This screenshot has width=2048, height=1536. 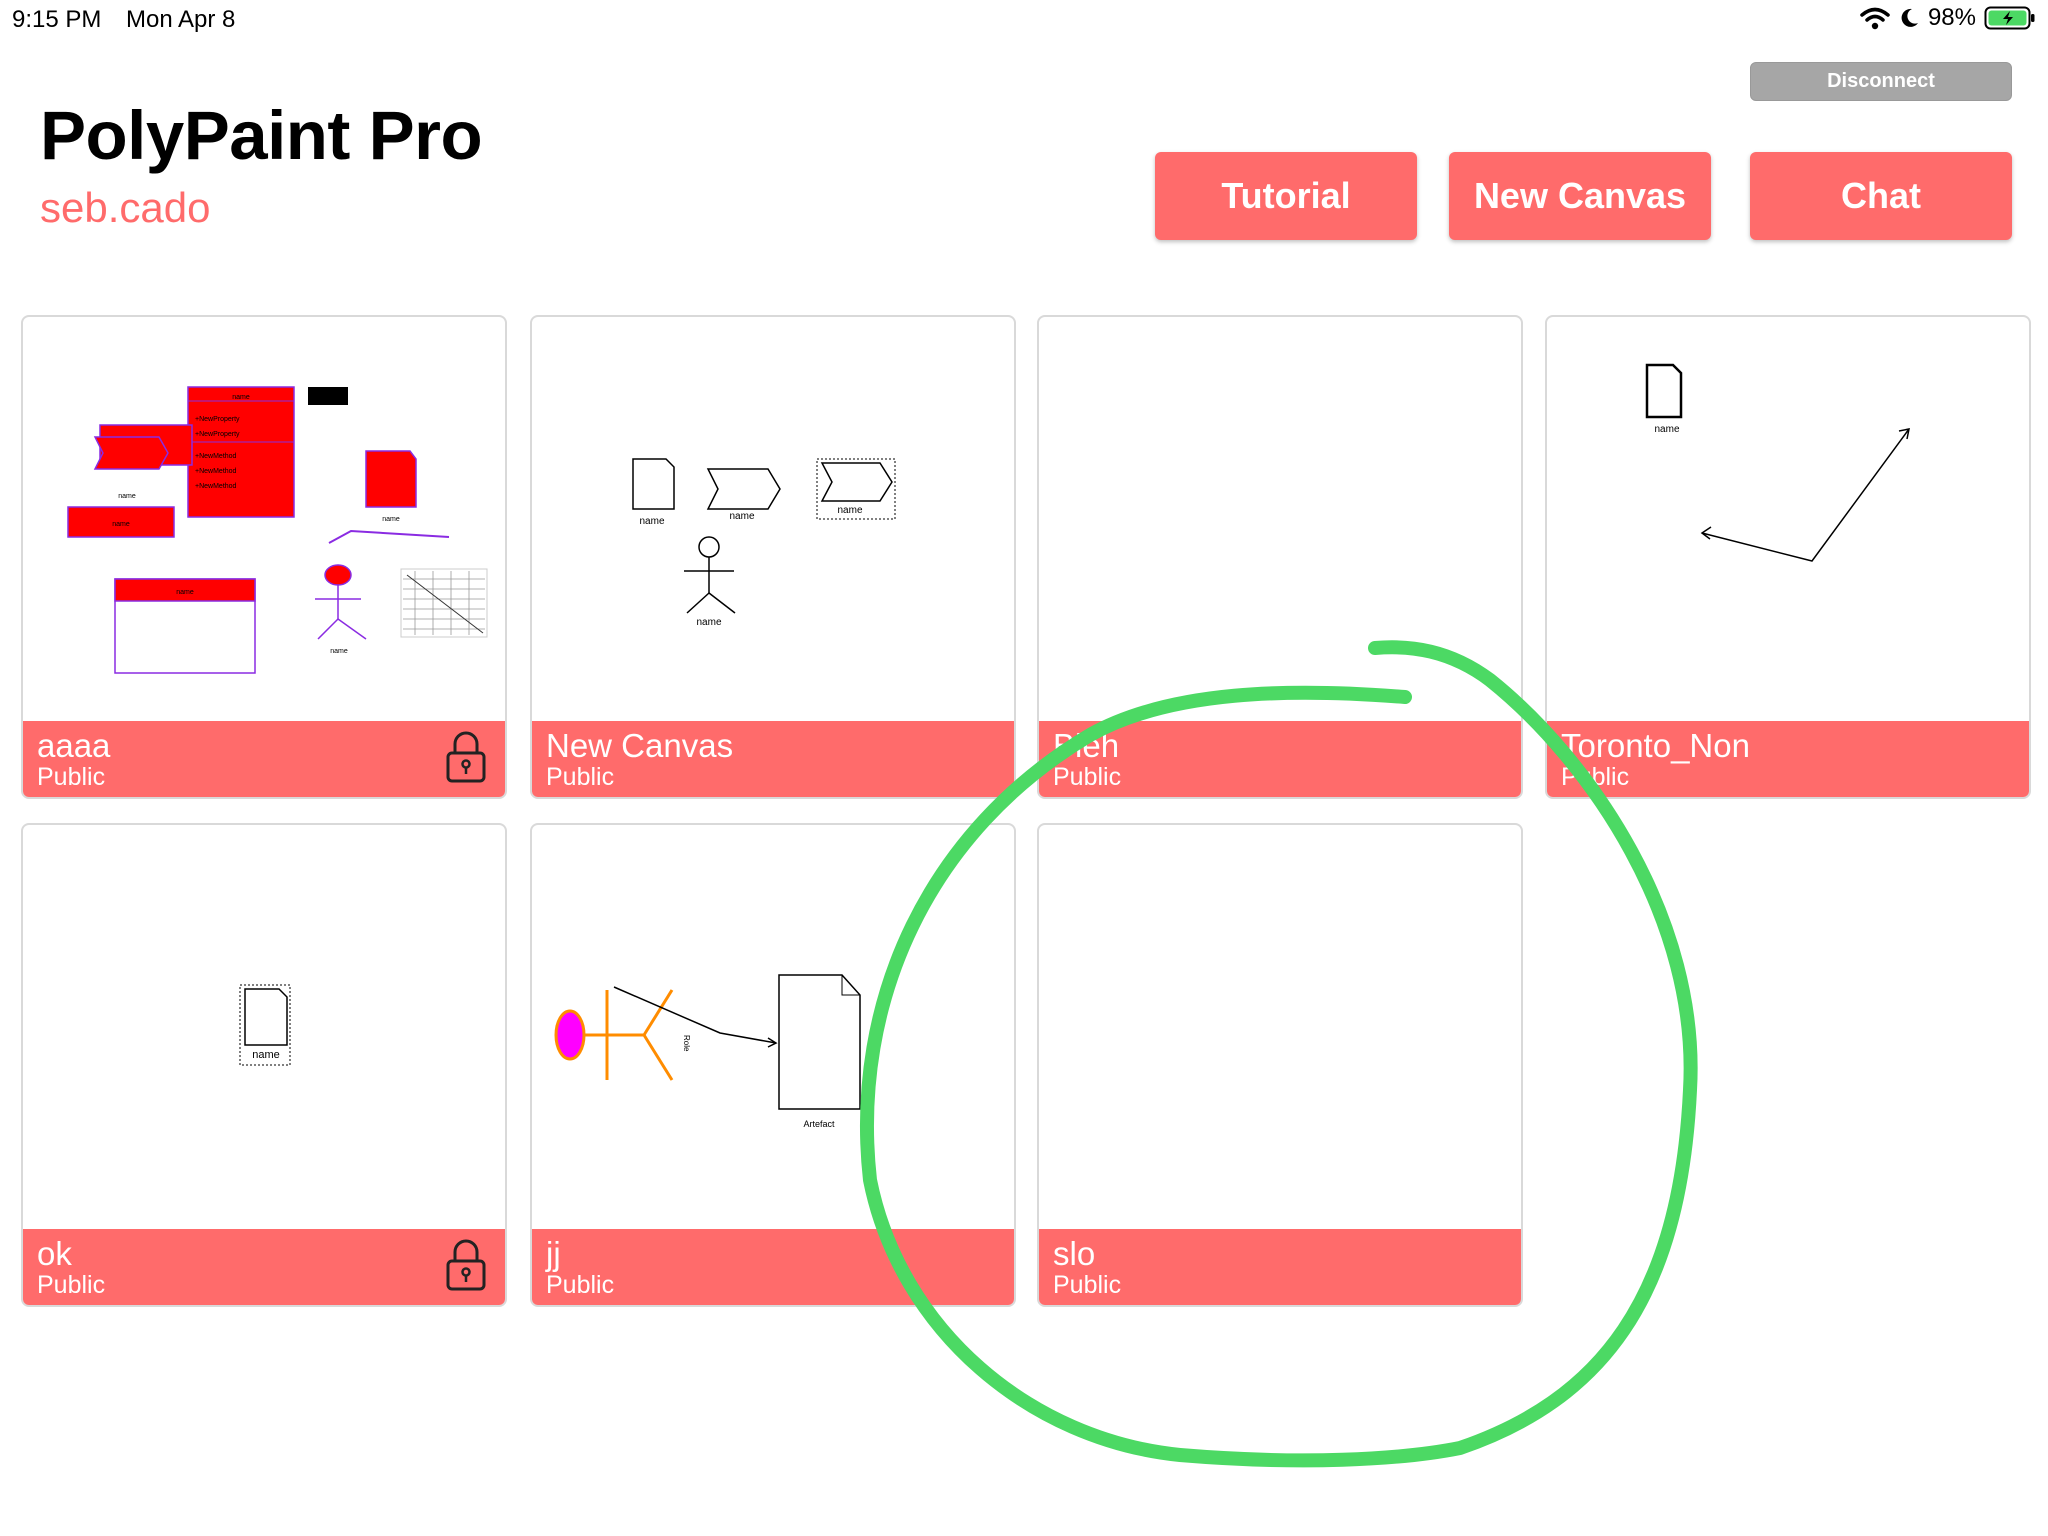 I want to click on card-footer: slo Public, so click(x=1280, y=1267).